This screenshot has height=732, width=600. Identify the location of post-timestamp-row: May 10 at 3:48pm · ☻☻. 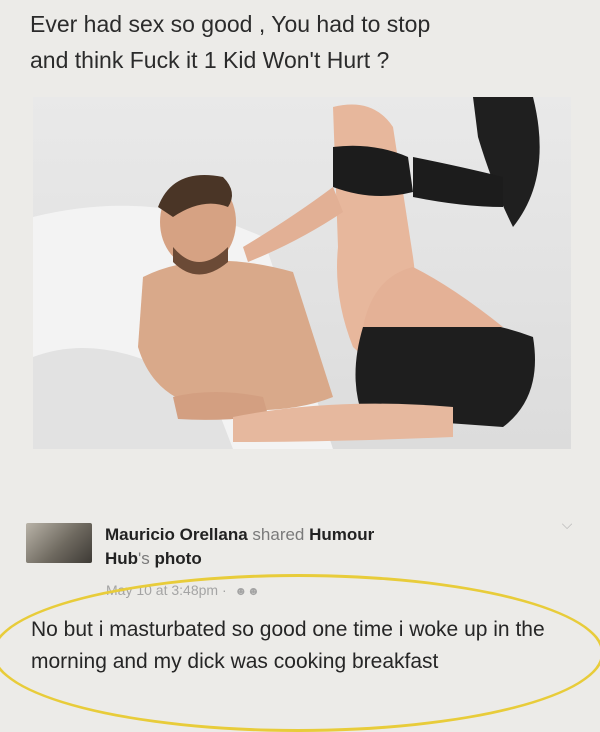
(183, 590).